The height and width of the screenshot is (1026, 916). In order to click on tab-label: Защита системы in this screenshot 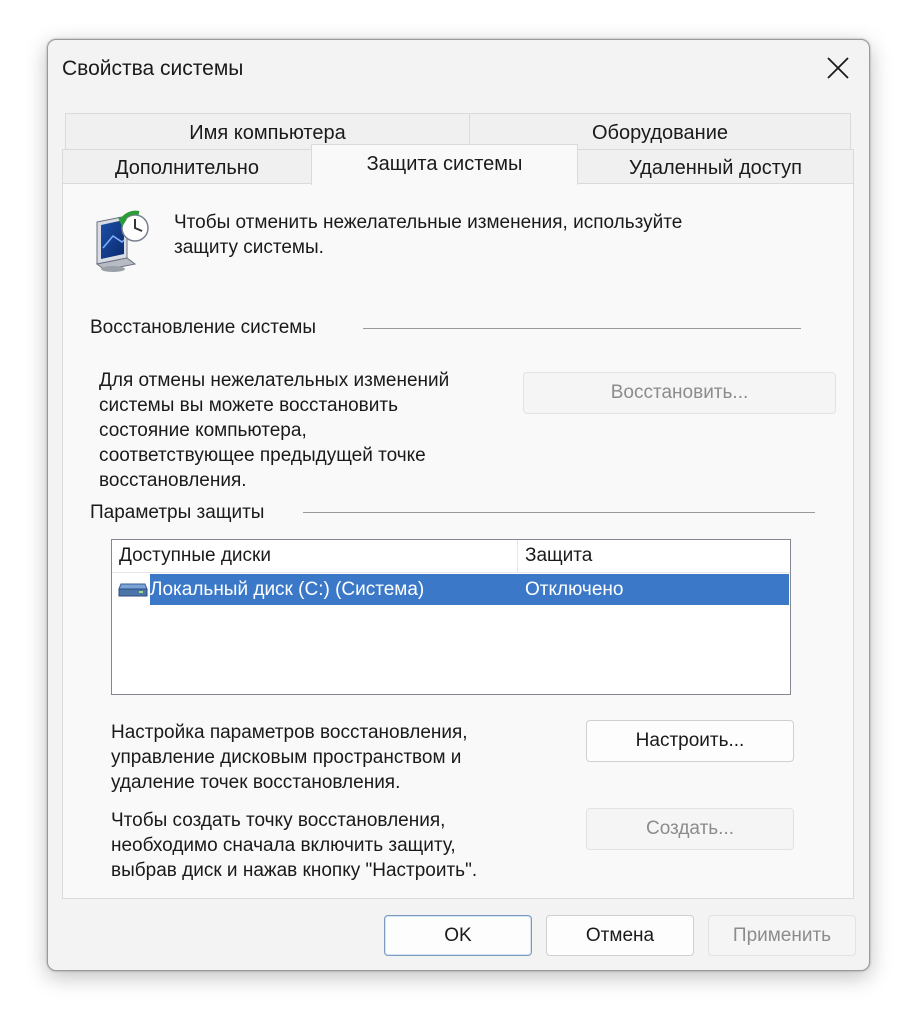, I will do `click(444, 164)`.